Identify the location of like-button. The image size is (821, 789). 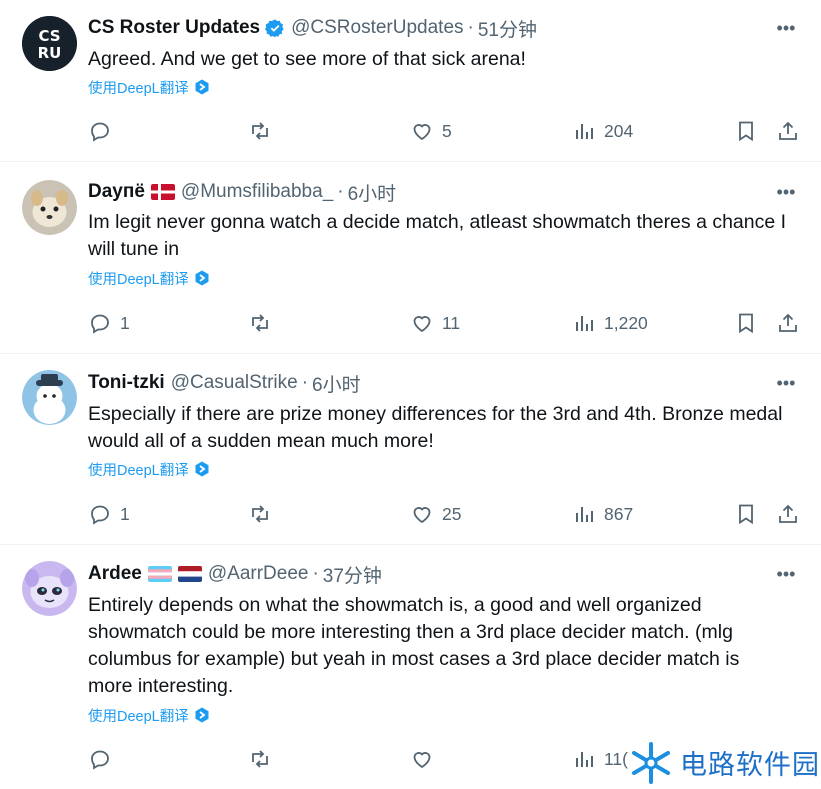
(426, 759).